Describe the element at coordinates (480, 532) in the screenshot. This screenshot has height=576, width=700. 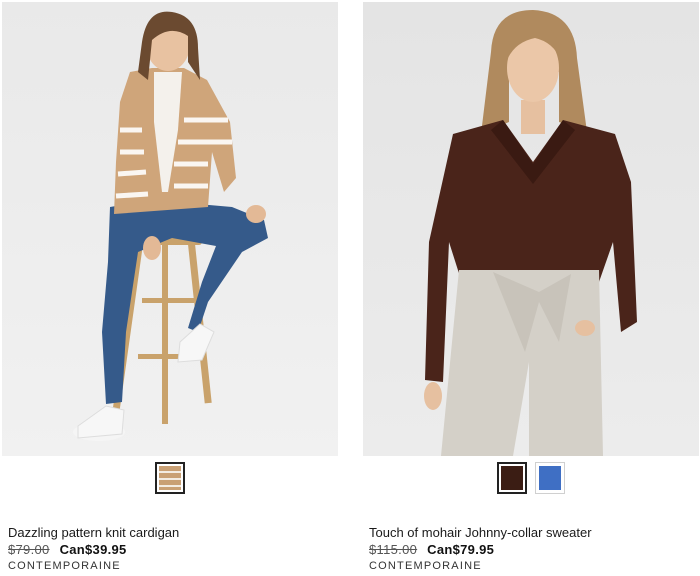
I see `product-name: Touch of mohair Johnny-collar sweater` at that location.